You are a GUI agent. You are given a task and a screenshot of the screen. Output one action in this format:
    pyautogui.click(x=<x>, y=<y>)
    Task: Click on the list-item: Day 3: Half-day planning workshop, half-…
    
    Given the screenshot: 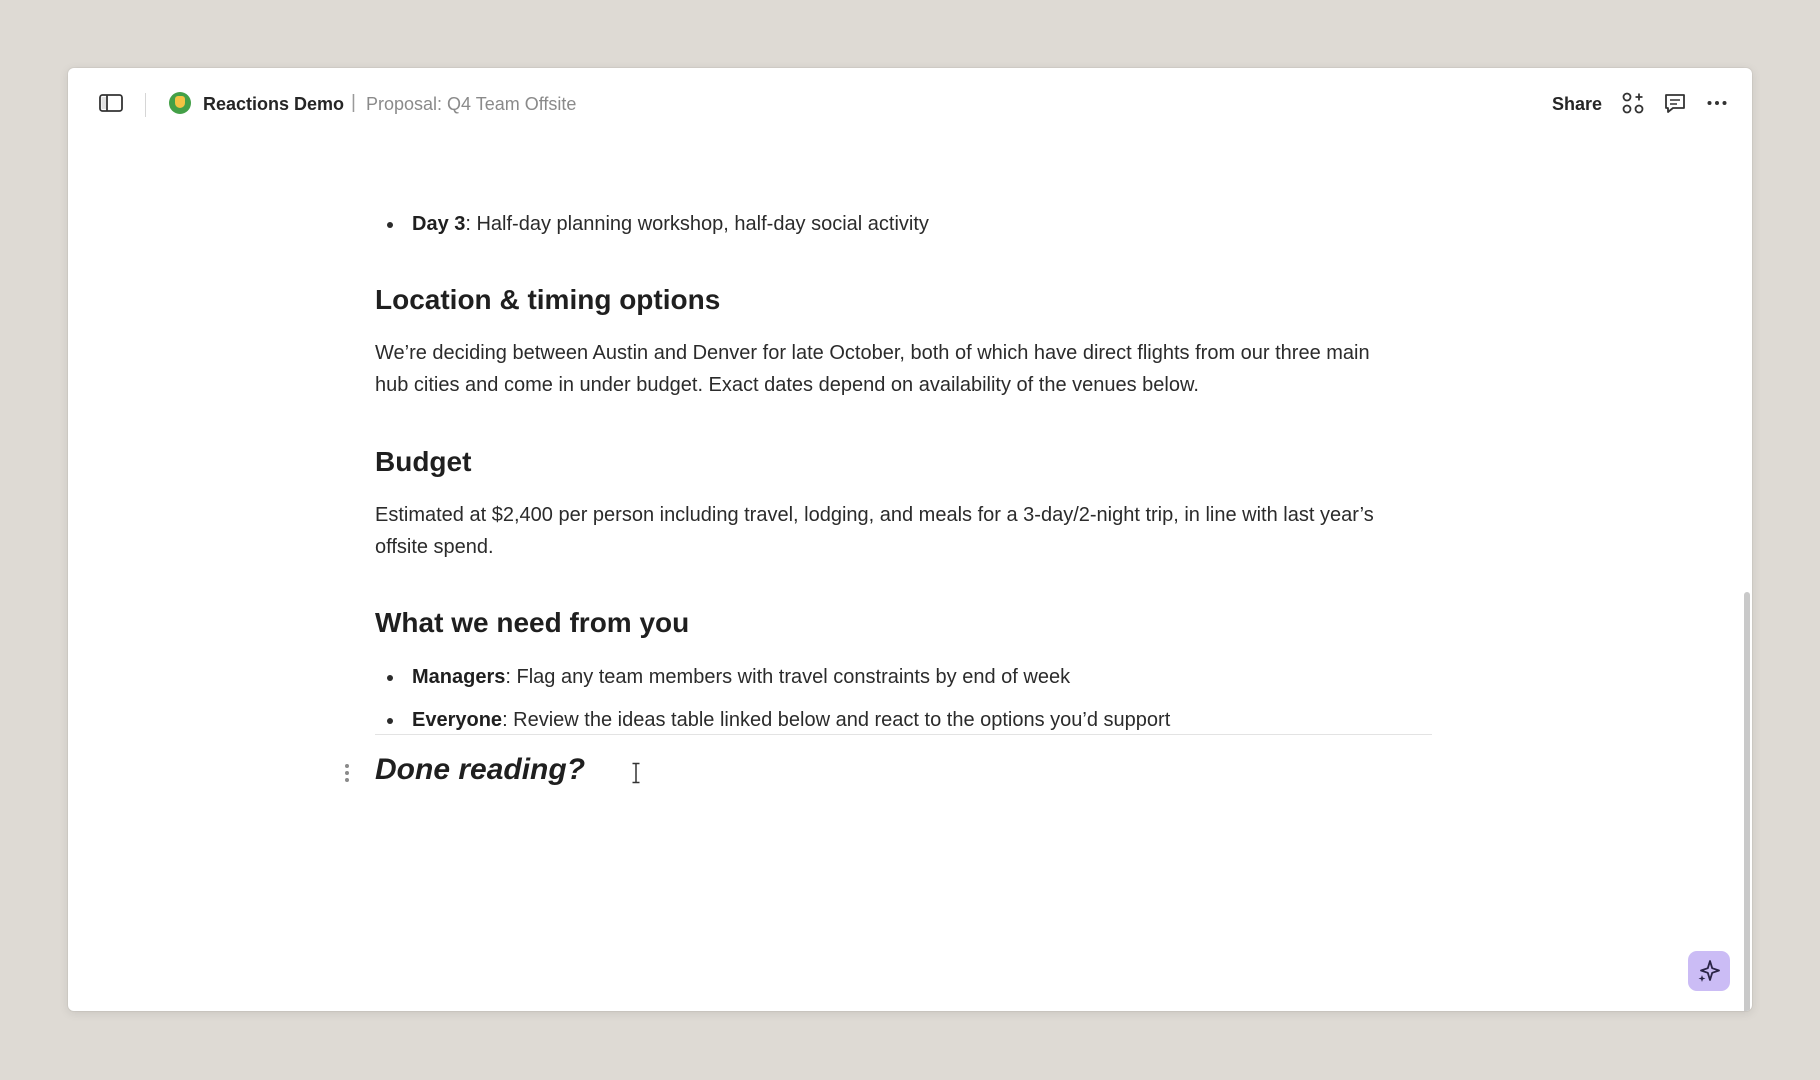 What is the action you would take?
    pyautogui.click(x=905, y=224)
    